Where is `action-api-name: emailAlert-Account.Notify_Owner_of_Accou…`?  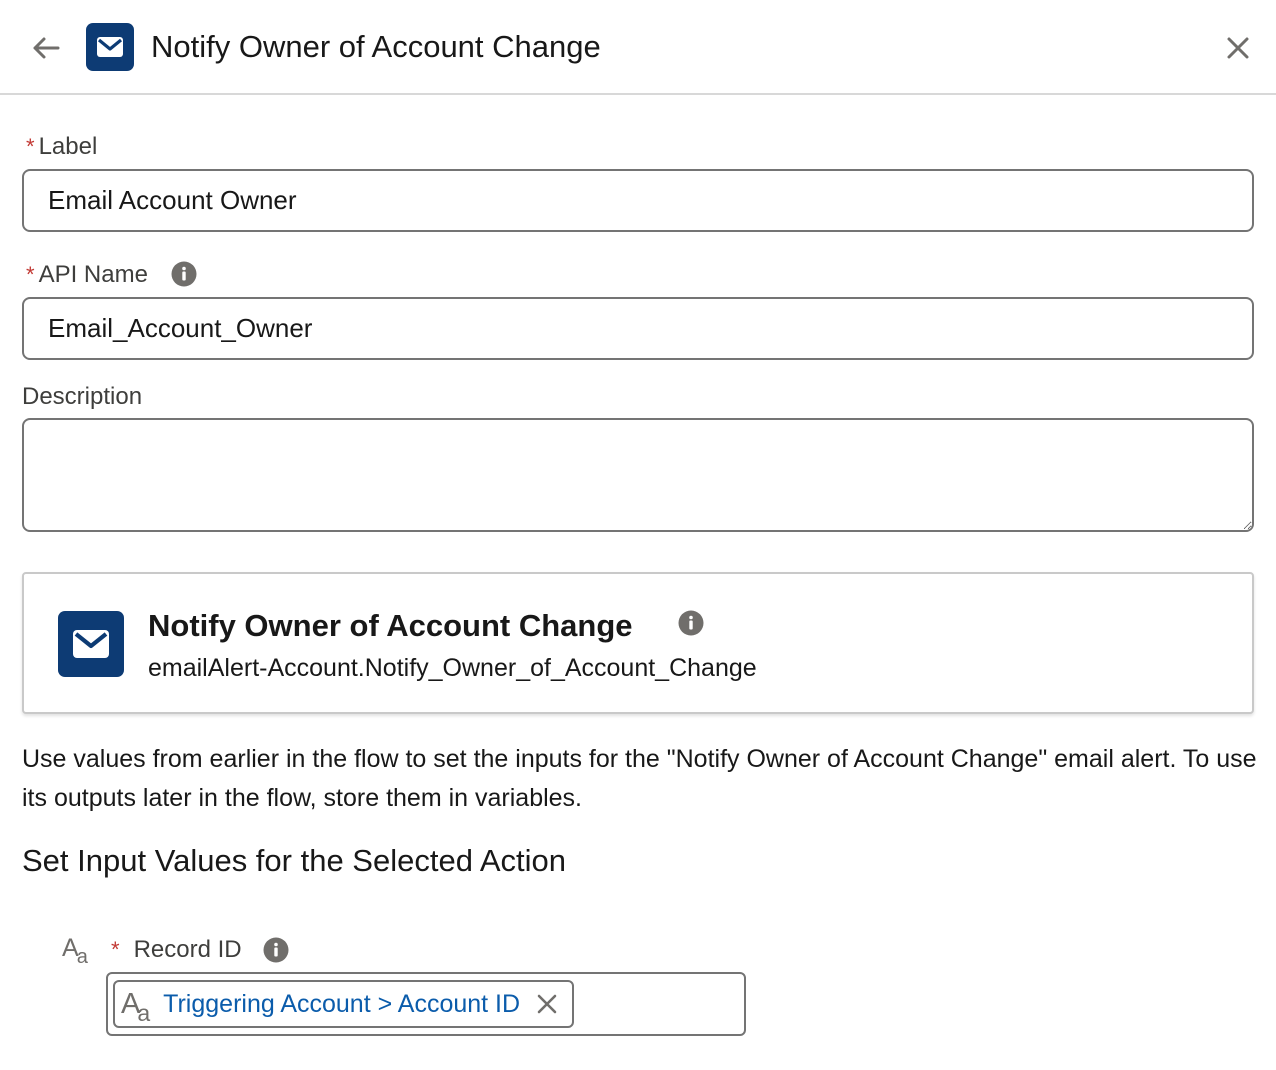 action-api-name: emailAlert-Account.Notify_Owner_of_Accou… is located at coordinates (452, 668).